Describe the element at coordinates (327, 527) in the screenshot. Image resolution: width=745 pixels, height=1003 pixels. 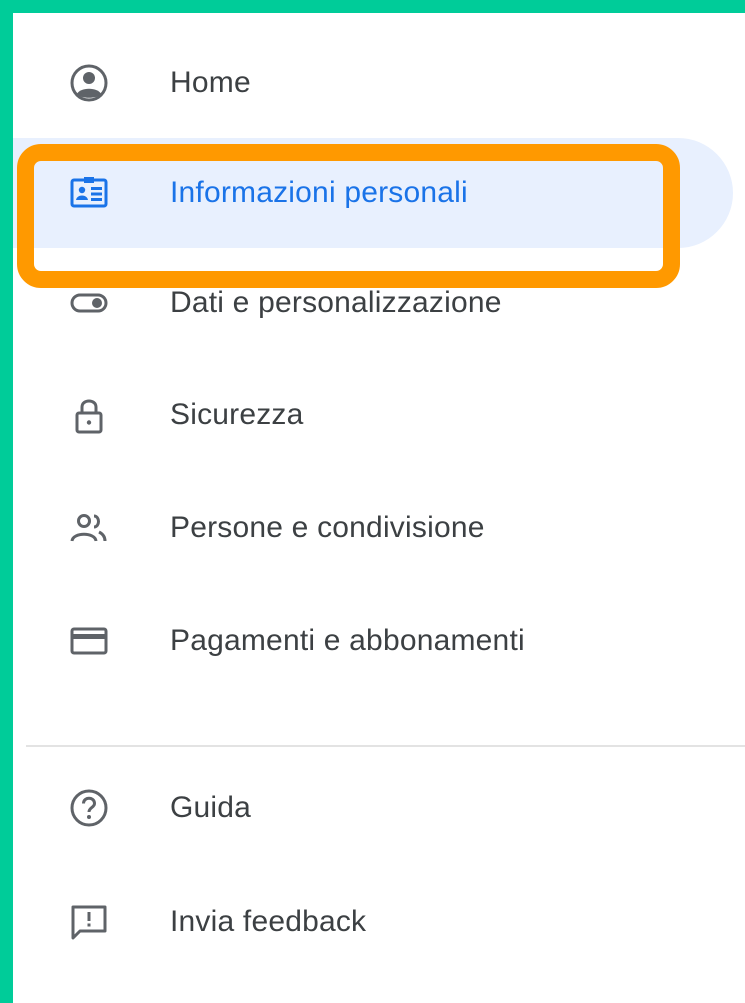
I see `nav-item-label: Persone e condivisione` at that location.